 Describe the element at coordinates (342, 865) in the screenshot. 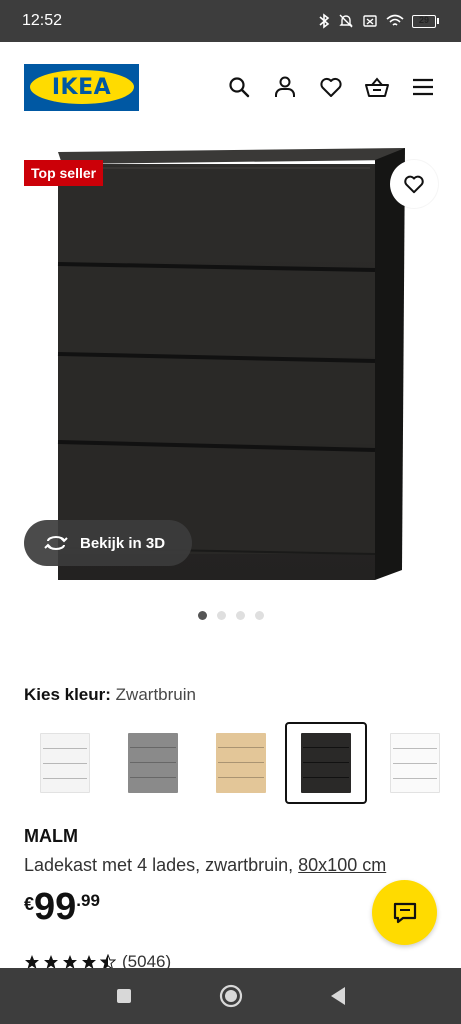

I see `product-size-link: 80x100 cm` at that location.